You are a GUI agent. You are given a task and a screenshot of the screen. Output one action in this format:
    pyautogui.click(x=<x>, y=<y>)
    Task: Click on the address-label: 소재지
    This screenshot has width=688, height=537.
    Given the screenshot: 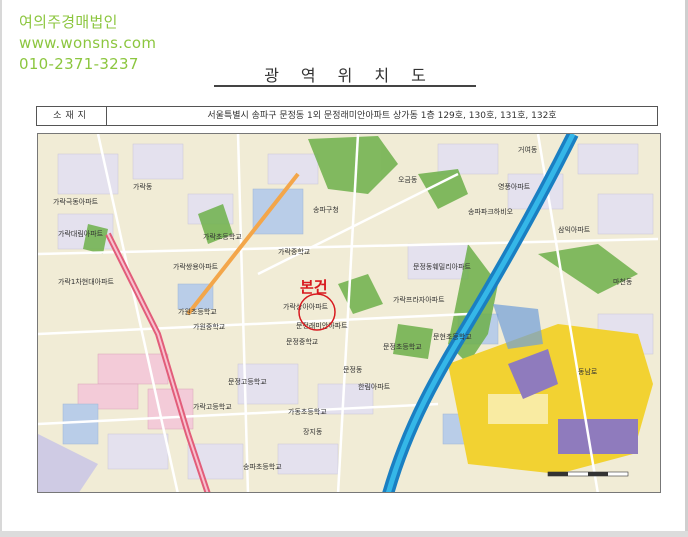 What is the action you would take?
    pyautogui.click(x=72, y=116)
    